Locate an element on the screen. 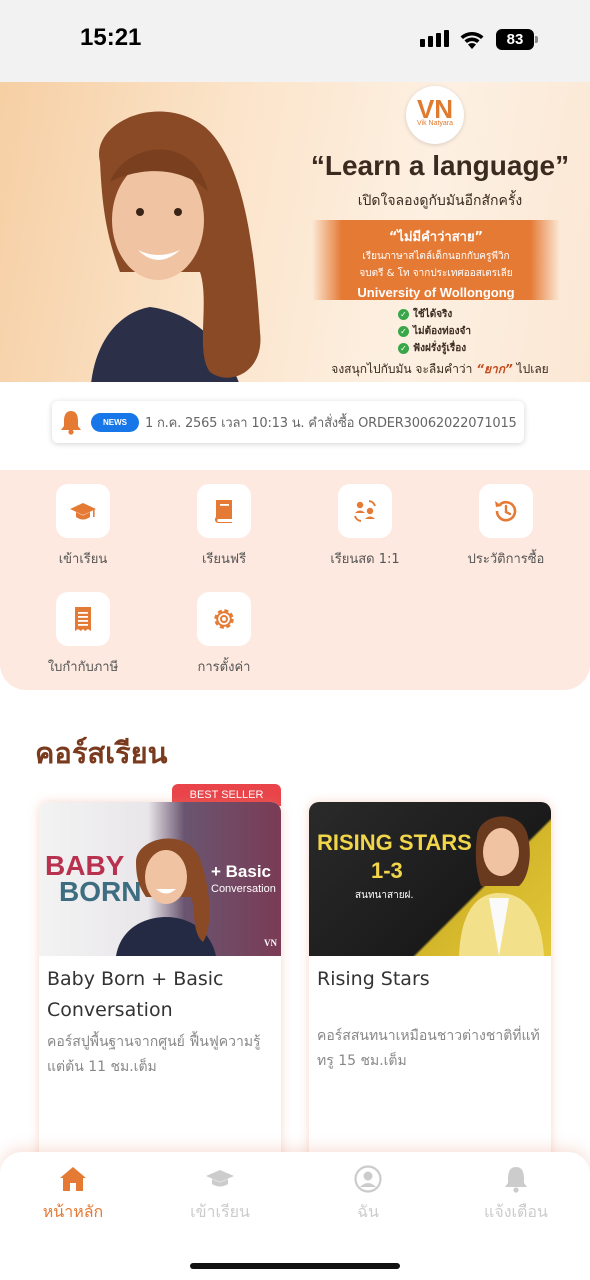 This screenshot has width=590, height=1280. wifi-icon is located at coordinates (472, 40).